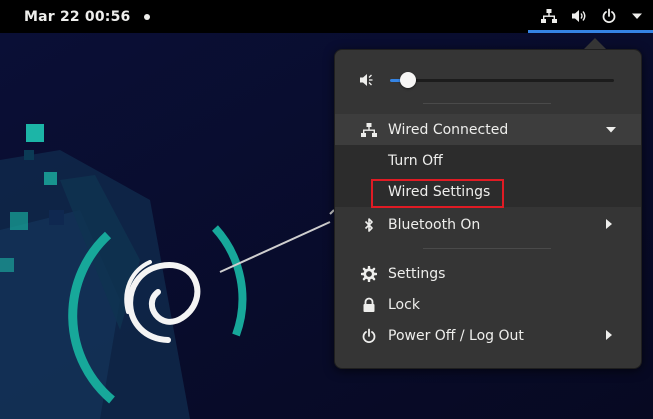 This screenshot has width=653, height=419. What do you see at coordinates (326, 16) in the screenshot?
I see `top-bar: Mar 22 00:56` at bounding box center [326, 16].